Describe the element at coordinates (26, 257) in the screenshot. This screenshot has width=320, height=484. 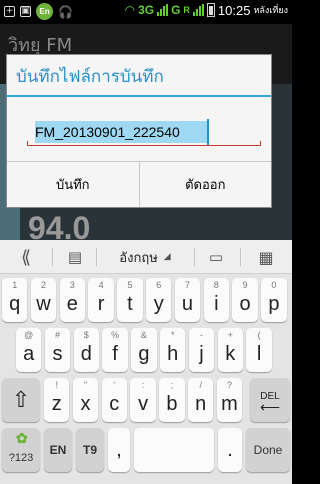
I see `hide-keyboard-icon: ⟪` at that location.